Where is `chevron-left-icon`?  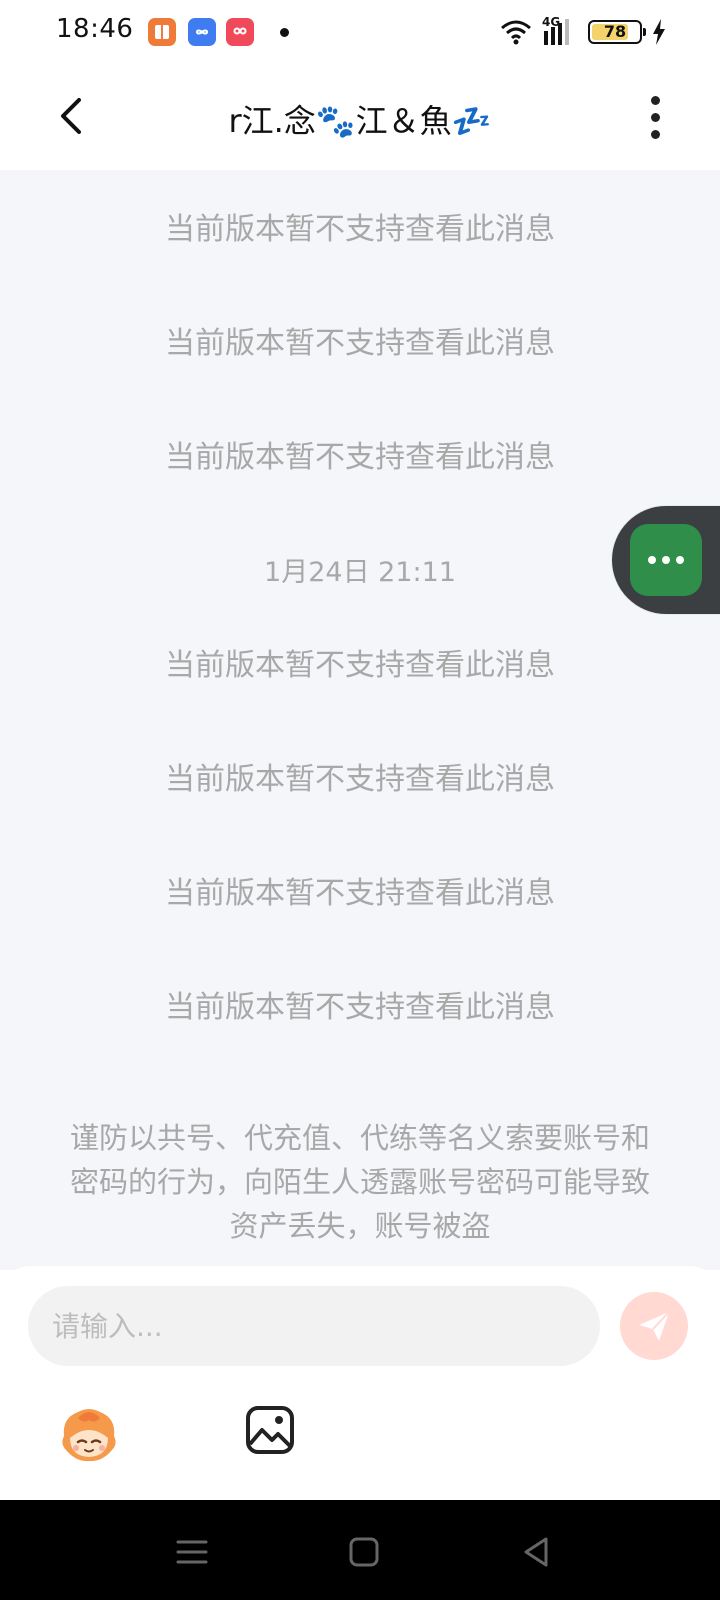 chevron-left-icon is located at coordinates (71, 116).